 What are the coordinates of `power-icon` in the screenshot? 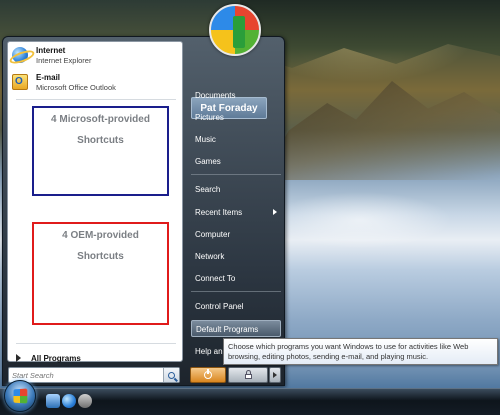 It's located at (208, 374).